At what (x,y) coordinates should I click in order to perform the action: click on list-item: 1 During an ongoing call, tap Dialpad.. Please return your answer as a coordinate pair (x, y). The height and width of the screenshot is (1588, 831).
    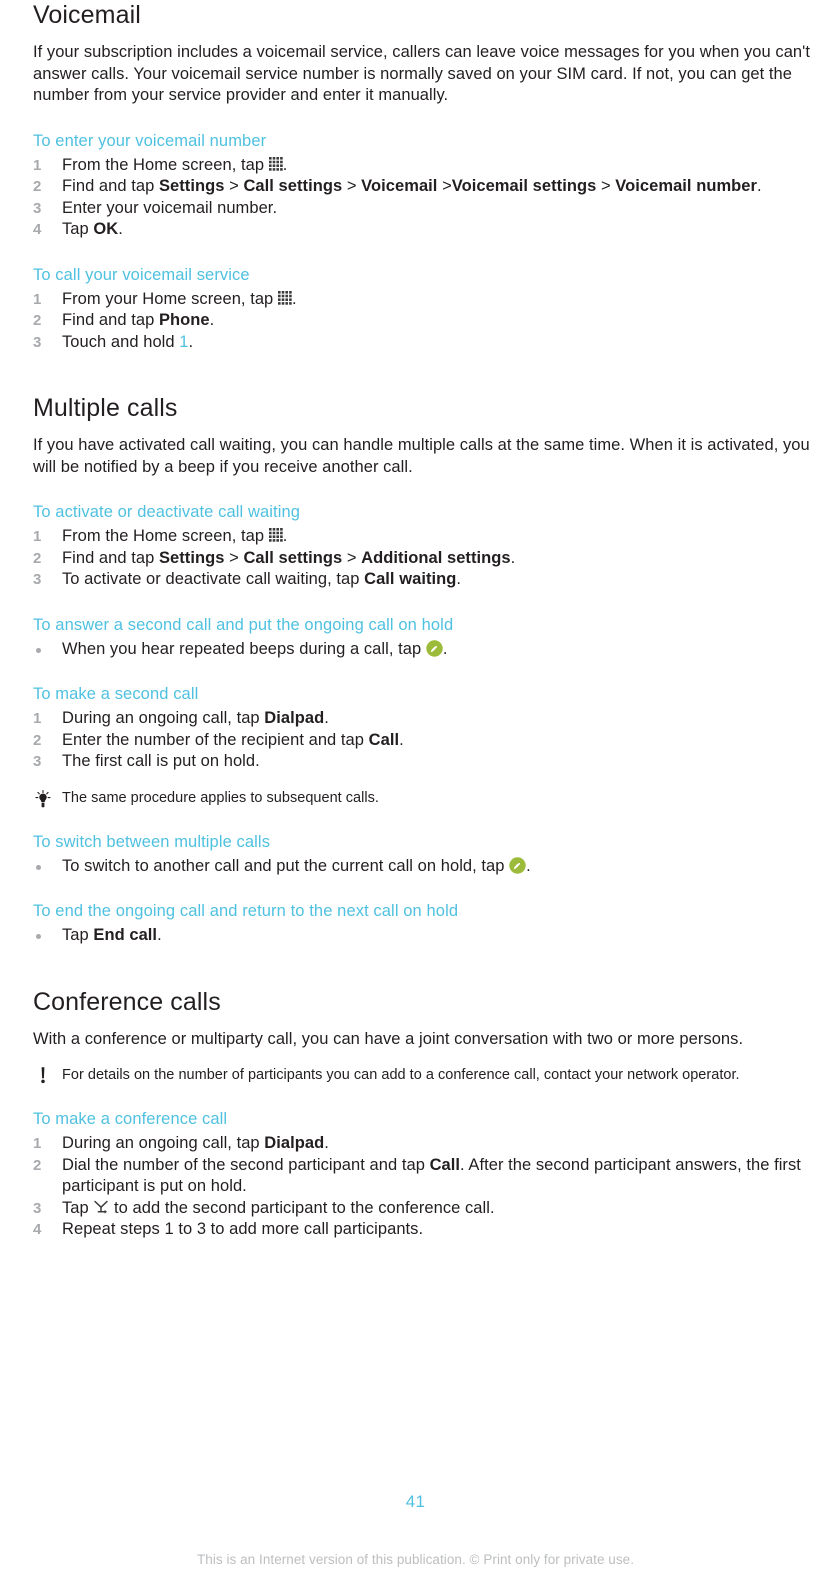
    Looking at the image, I should click on (428, 1144).